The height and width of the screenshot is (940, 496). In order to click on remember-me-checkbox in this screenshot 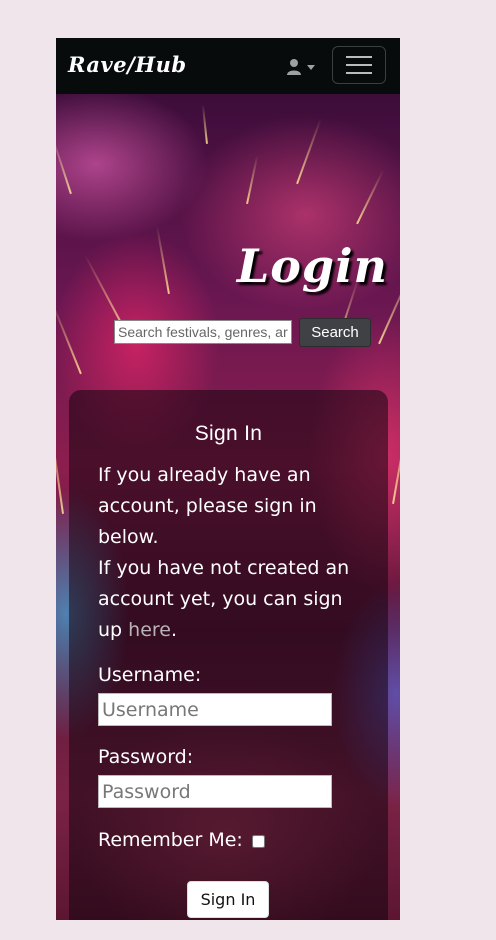, I will do `click(258, 841)`.